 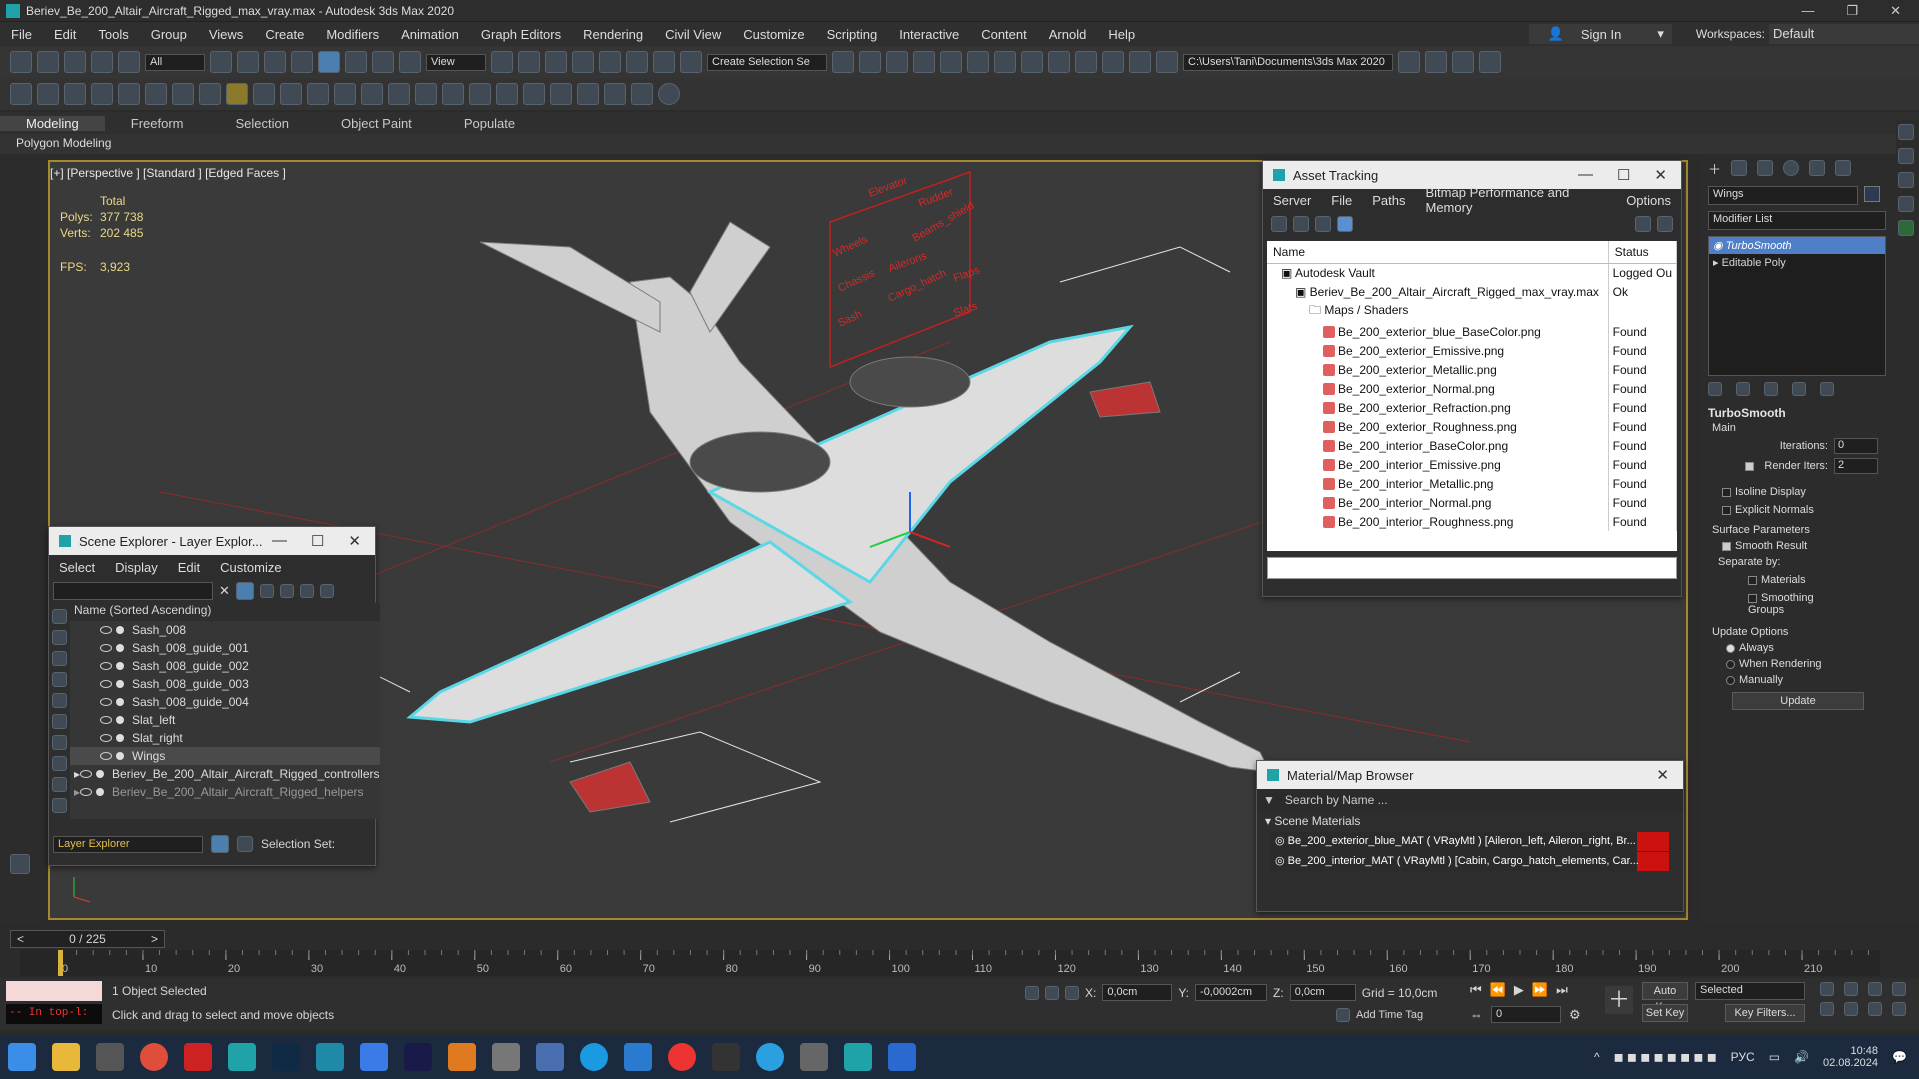 What do you see at coordinates (1799, 389) in the screenshot?
I see `remove-modifier-icon` at bounding box center [1799, 389].